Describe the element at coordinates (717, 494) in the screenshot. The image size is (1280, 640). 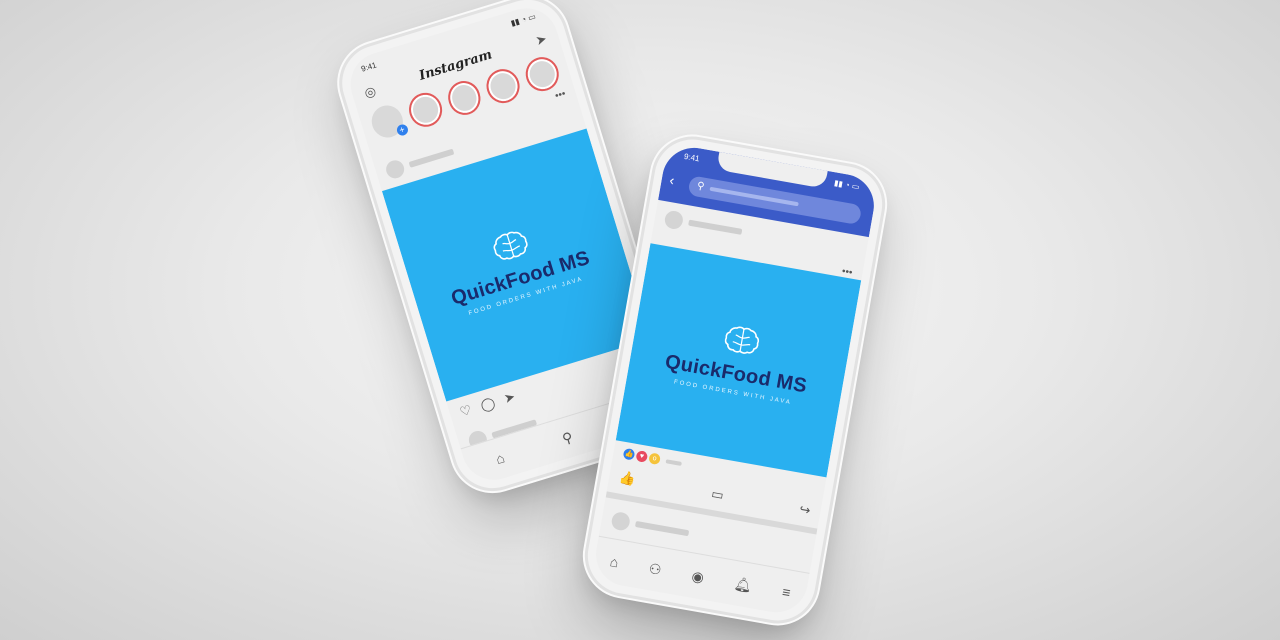
I see `comment-icon: ▭` at that location.